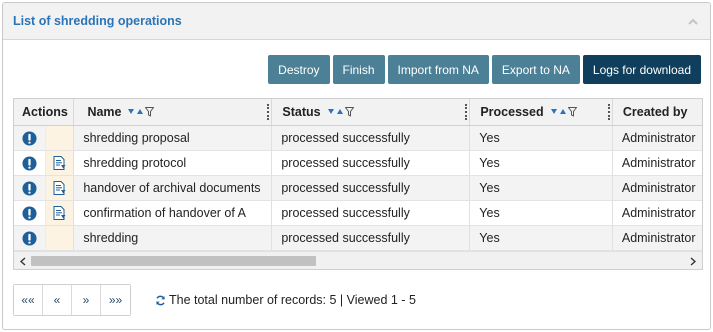 The width and height of the screenshot is (713, 332). Describe the element at coordinates (693, 21) in the screenshot. I see `chevron-up-icon` at that location.